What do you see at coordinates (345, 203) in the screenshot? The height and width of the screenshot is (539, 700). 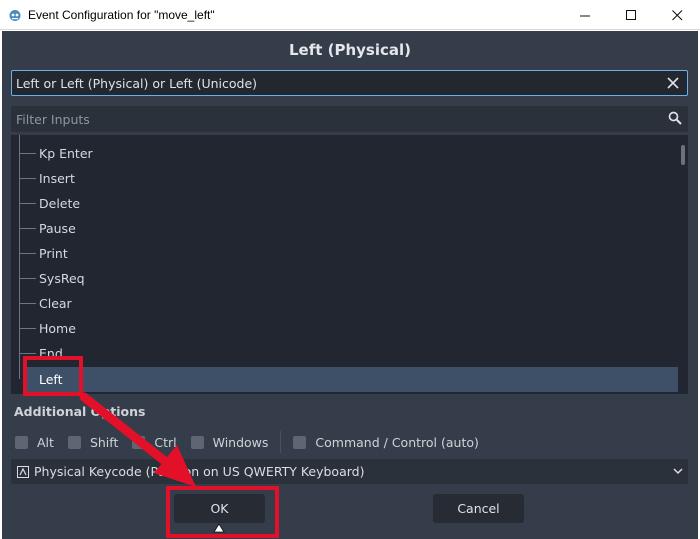 I see `tree-item-delete: Delete` at bounding box center [345, 203].